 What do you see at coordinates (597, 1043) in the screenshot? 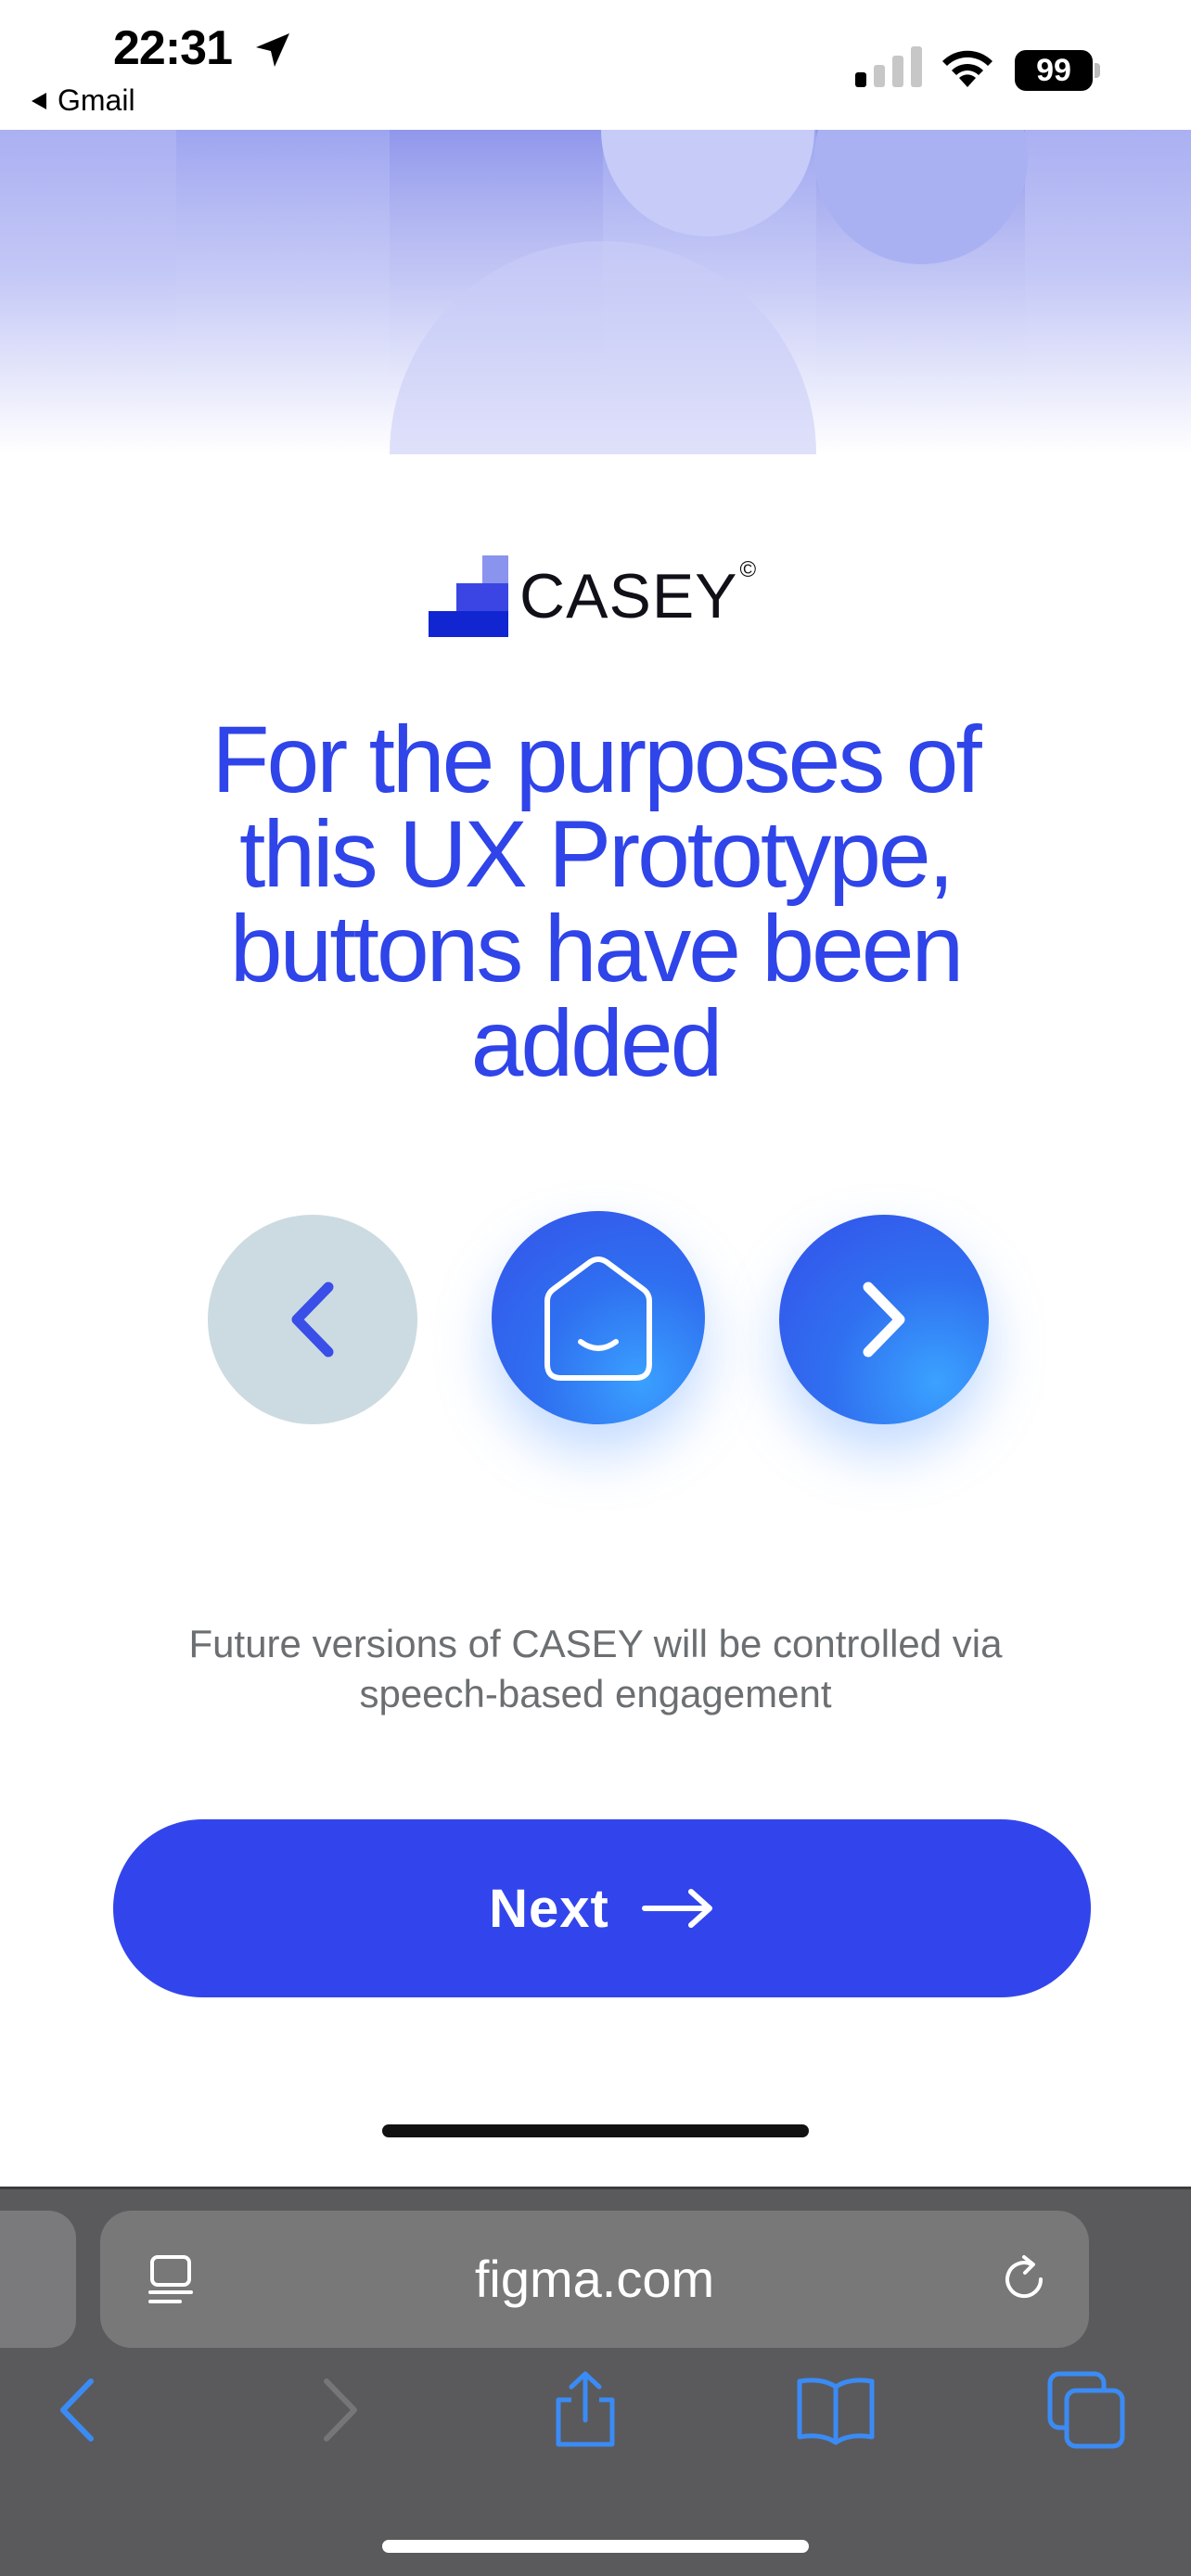
I see `headline-line: added` at bounding box center [597, 1043].